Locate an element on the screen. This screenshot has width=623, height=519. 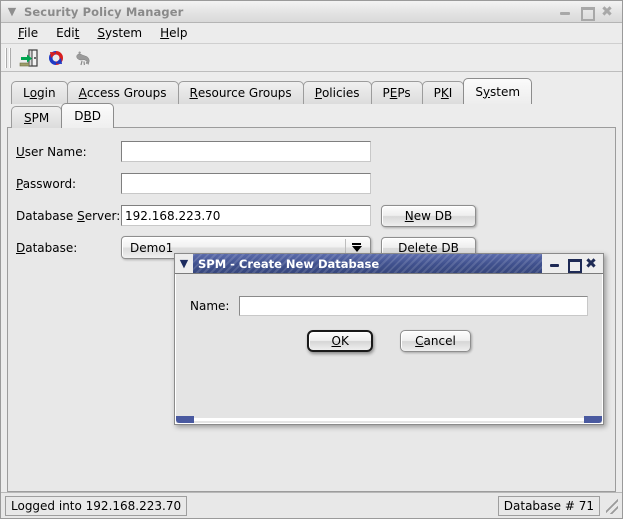
menu-file: File is located at coordinates (28, 33).